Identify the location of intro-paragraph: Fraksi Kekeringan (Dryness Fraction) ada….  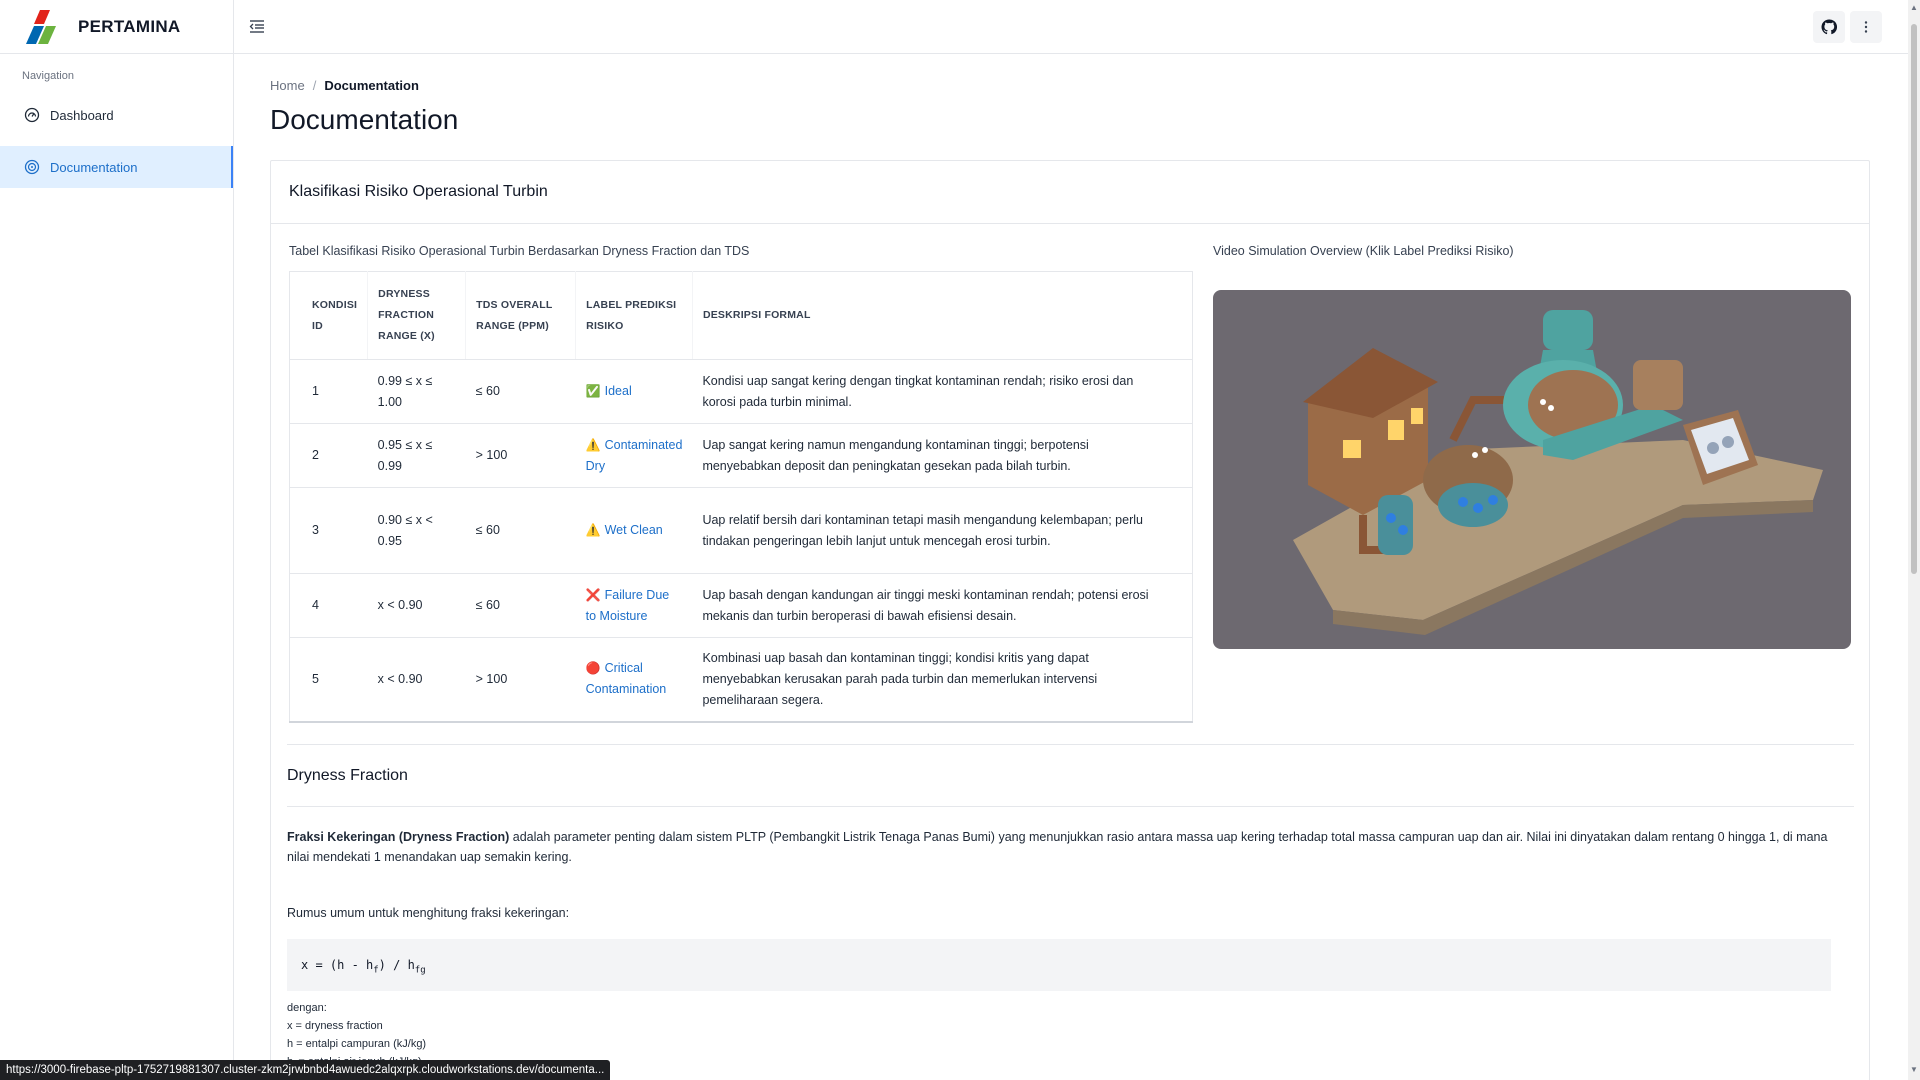
(1062, 847).